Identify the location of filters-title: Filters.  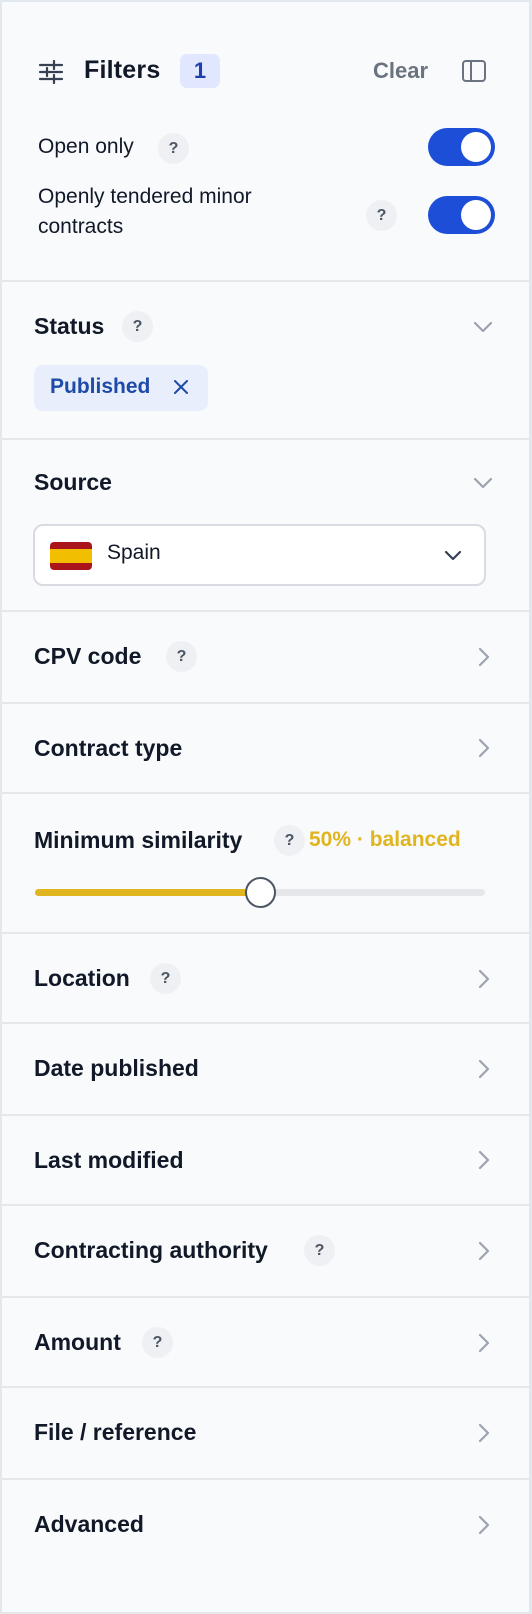
(122, 70).